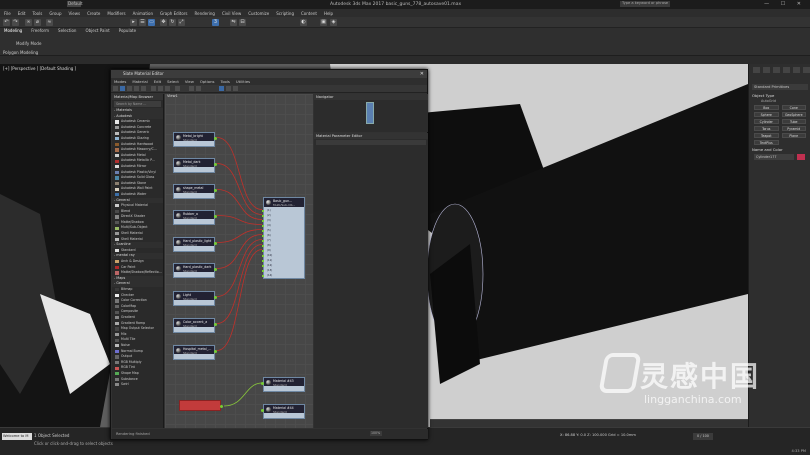 The width and height of the screenshot is (810, 455). Describe the element at coordinates (136, 88) in the screenshot. I see `assign-material-icon` at that location.